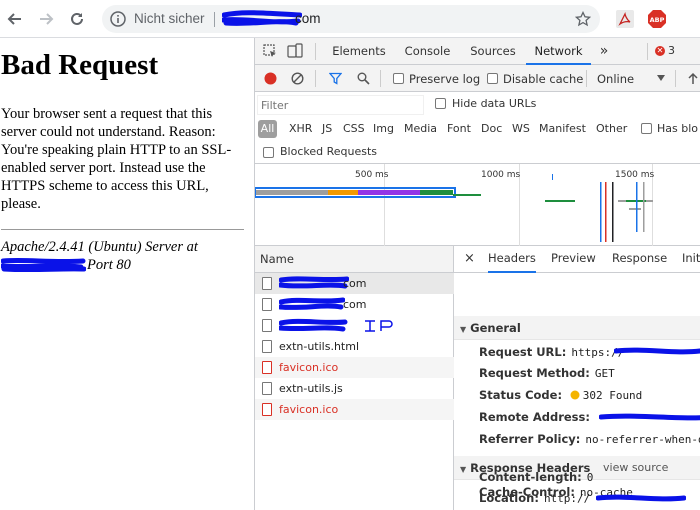 Image resolution: width=700 pixels, height=510 pixels. I want to click on header-row-request-url: Request URL: https://, so click(551, 352).